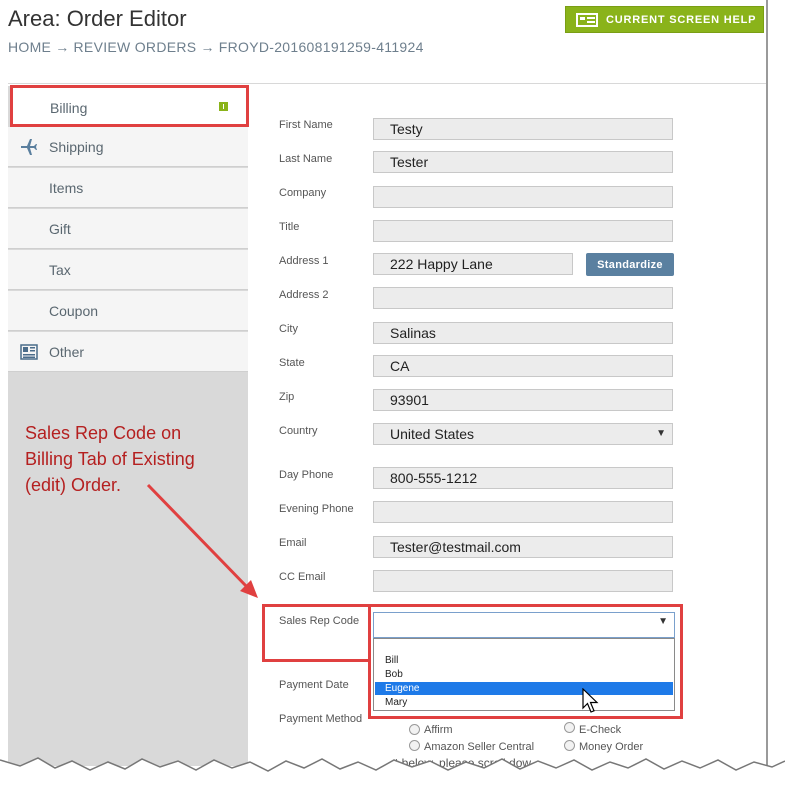 This screenshot has width=785, height=794. Describe the element at coordinates (414, 729) in the screenshot. I see `radio-affirm` at that location.